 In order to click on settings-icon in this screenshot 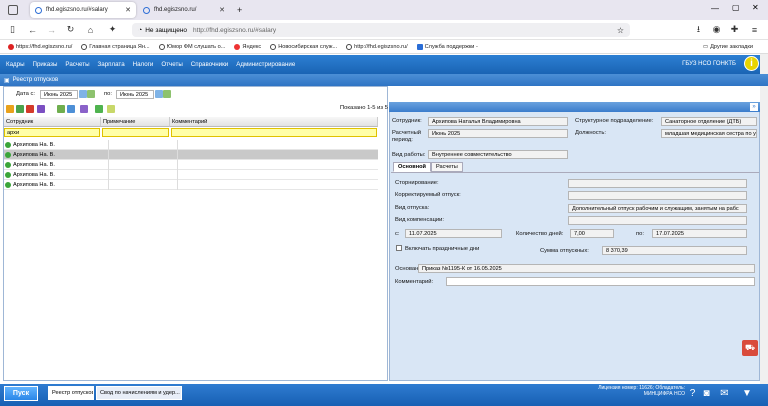, I will do `click(111, 109)`.